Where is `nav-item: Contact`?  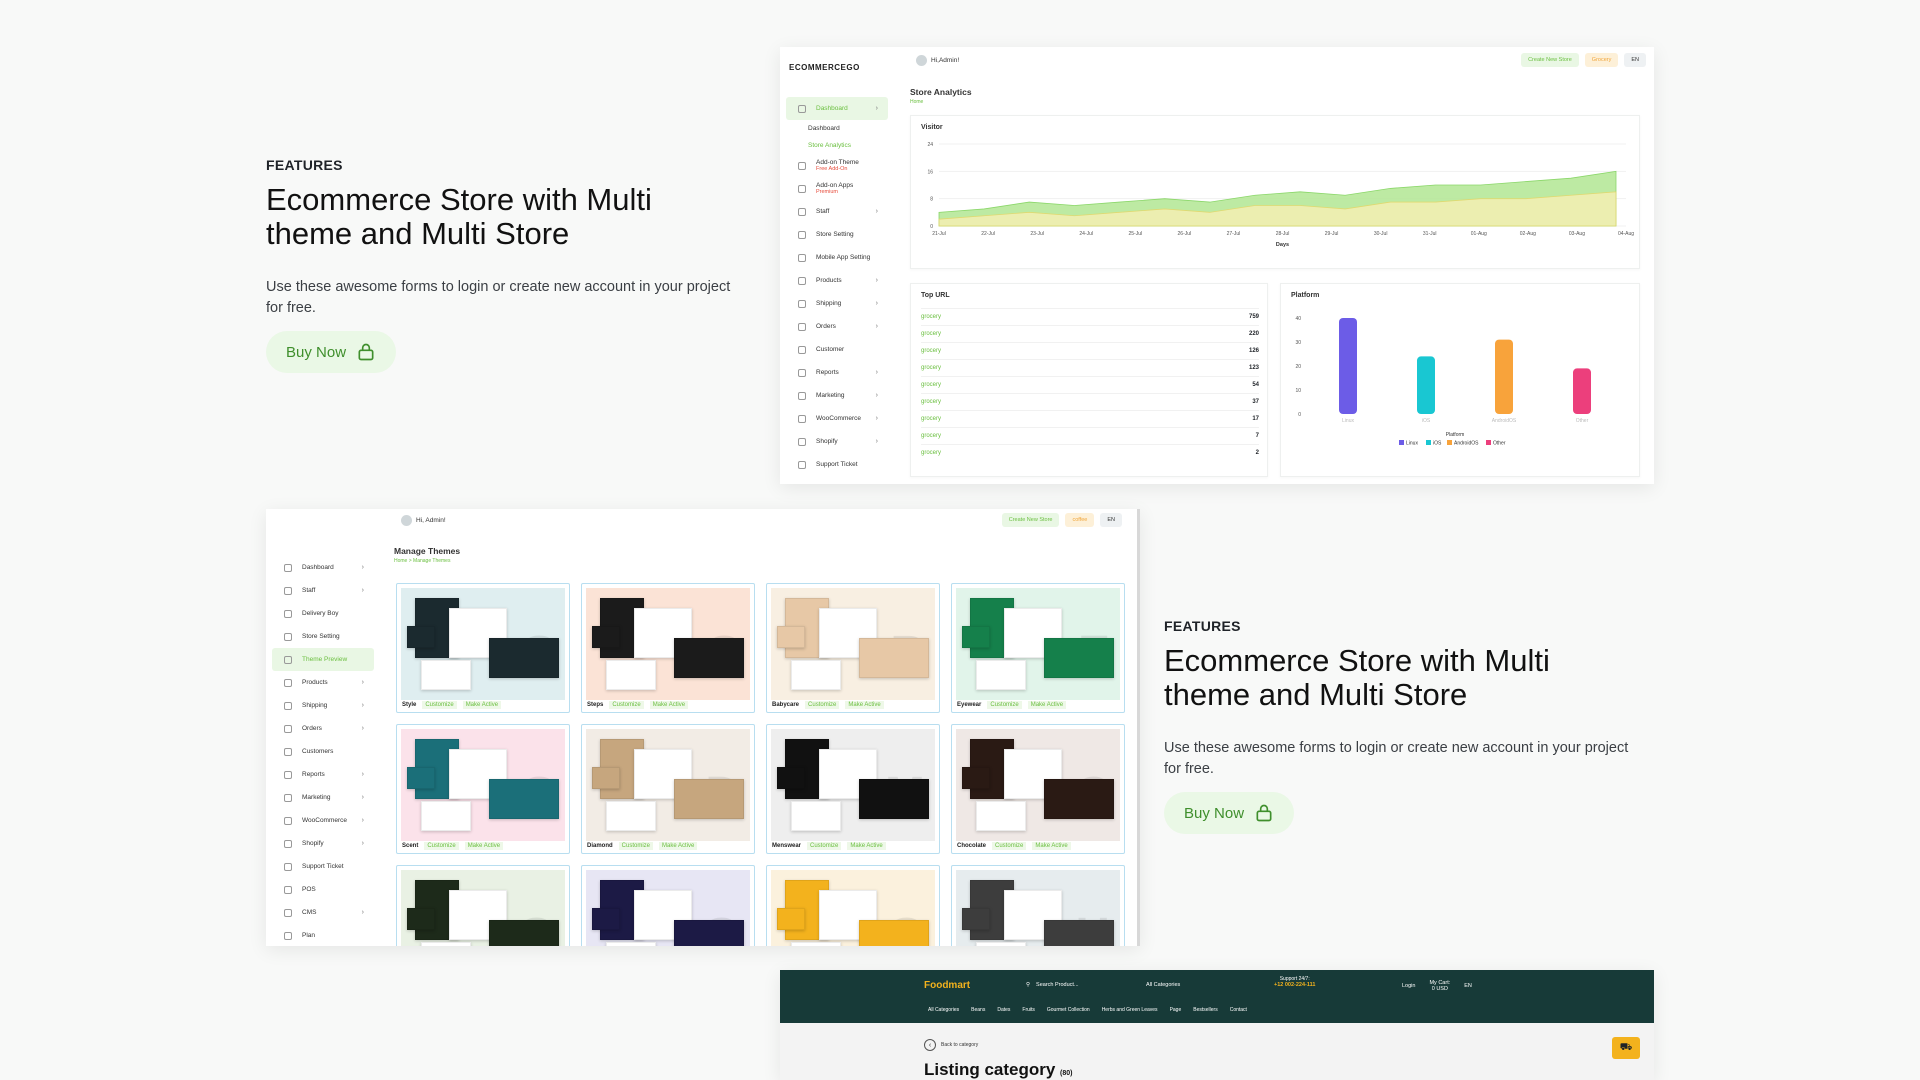
nav-item: Contact is located at coordinates (1238, 1010).